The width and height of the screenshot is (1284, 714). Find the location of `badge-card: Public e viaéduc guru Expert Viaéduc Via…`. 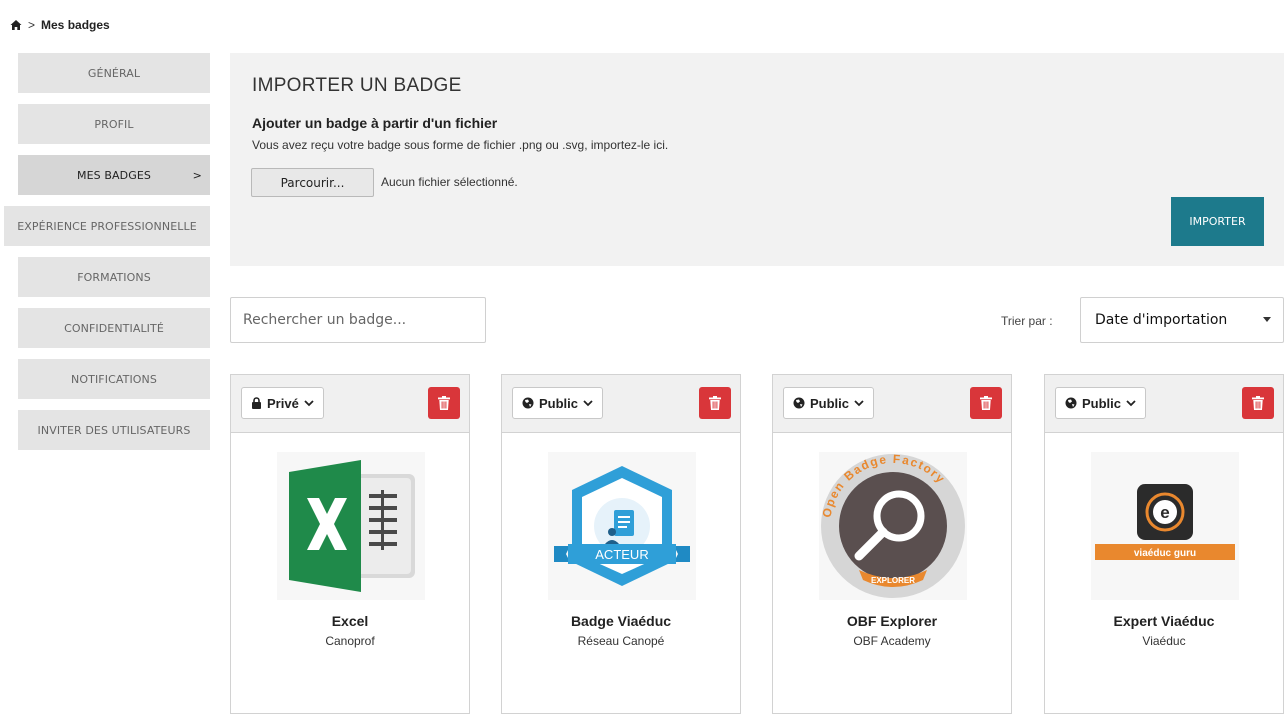

badge-card: Public e viaéduc guru Expert Viaéduc Via… is located at coordinates (1164, 544).